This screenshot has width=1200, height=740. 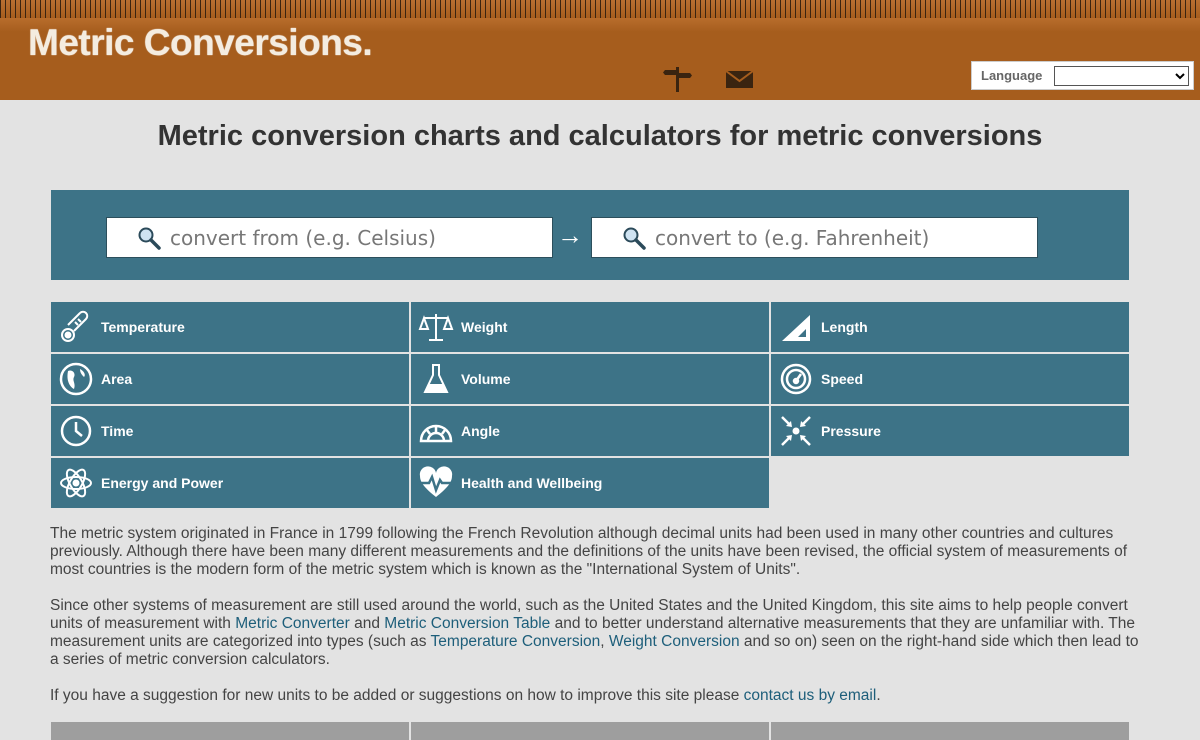 I want to click on category-time: Time, so click(x=230, y=431).